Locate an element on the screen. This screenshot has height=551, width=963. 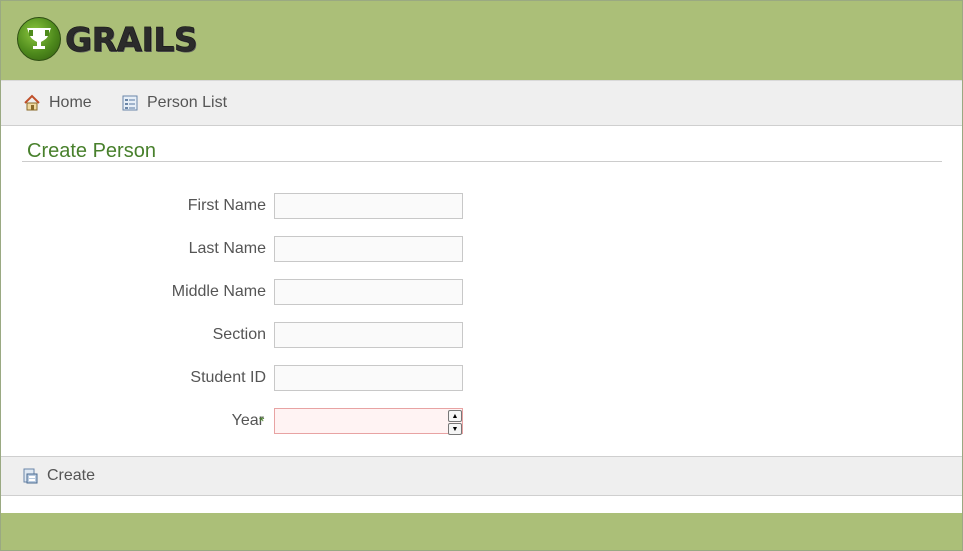
section-input is located at coordinates (368, 335).